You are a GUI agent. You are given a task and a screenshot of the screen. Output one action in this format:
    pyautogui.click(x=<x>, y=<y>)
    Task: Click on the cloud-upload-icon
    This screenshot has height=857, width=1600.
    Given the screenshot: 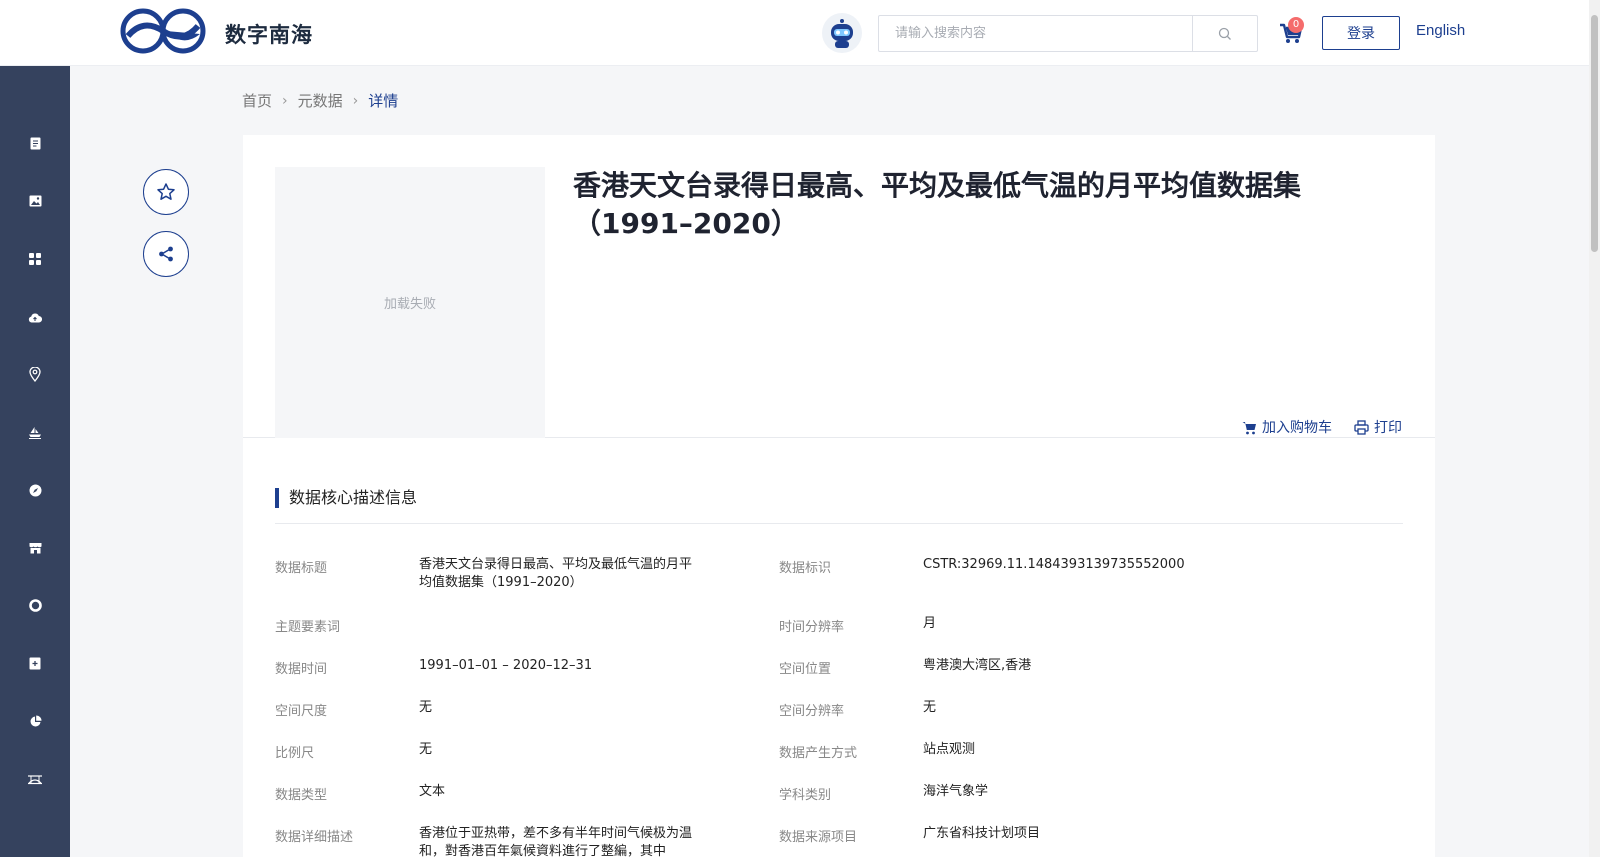 What is the action you would take?
    pyautogui.click(x=35, y=317)
    